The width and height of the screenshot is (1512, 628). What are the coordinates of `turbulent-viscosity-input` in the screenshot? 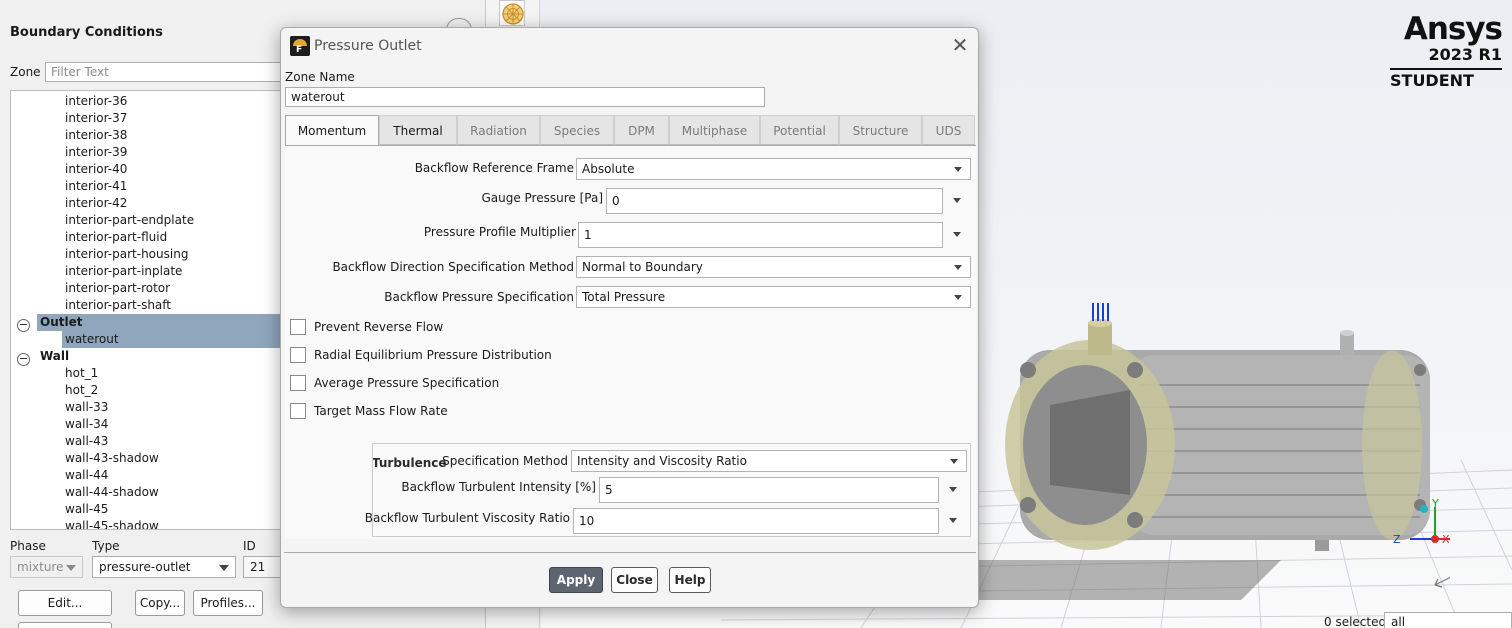 It's located at (756, 521).